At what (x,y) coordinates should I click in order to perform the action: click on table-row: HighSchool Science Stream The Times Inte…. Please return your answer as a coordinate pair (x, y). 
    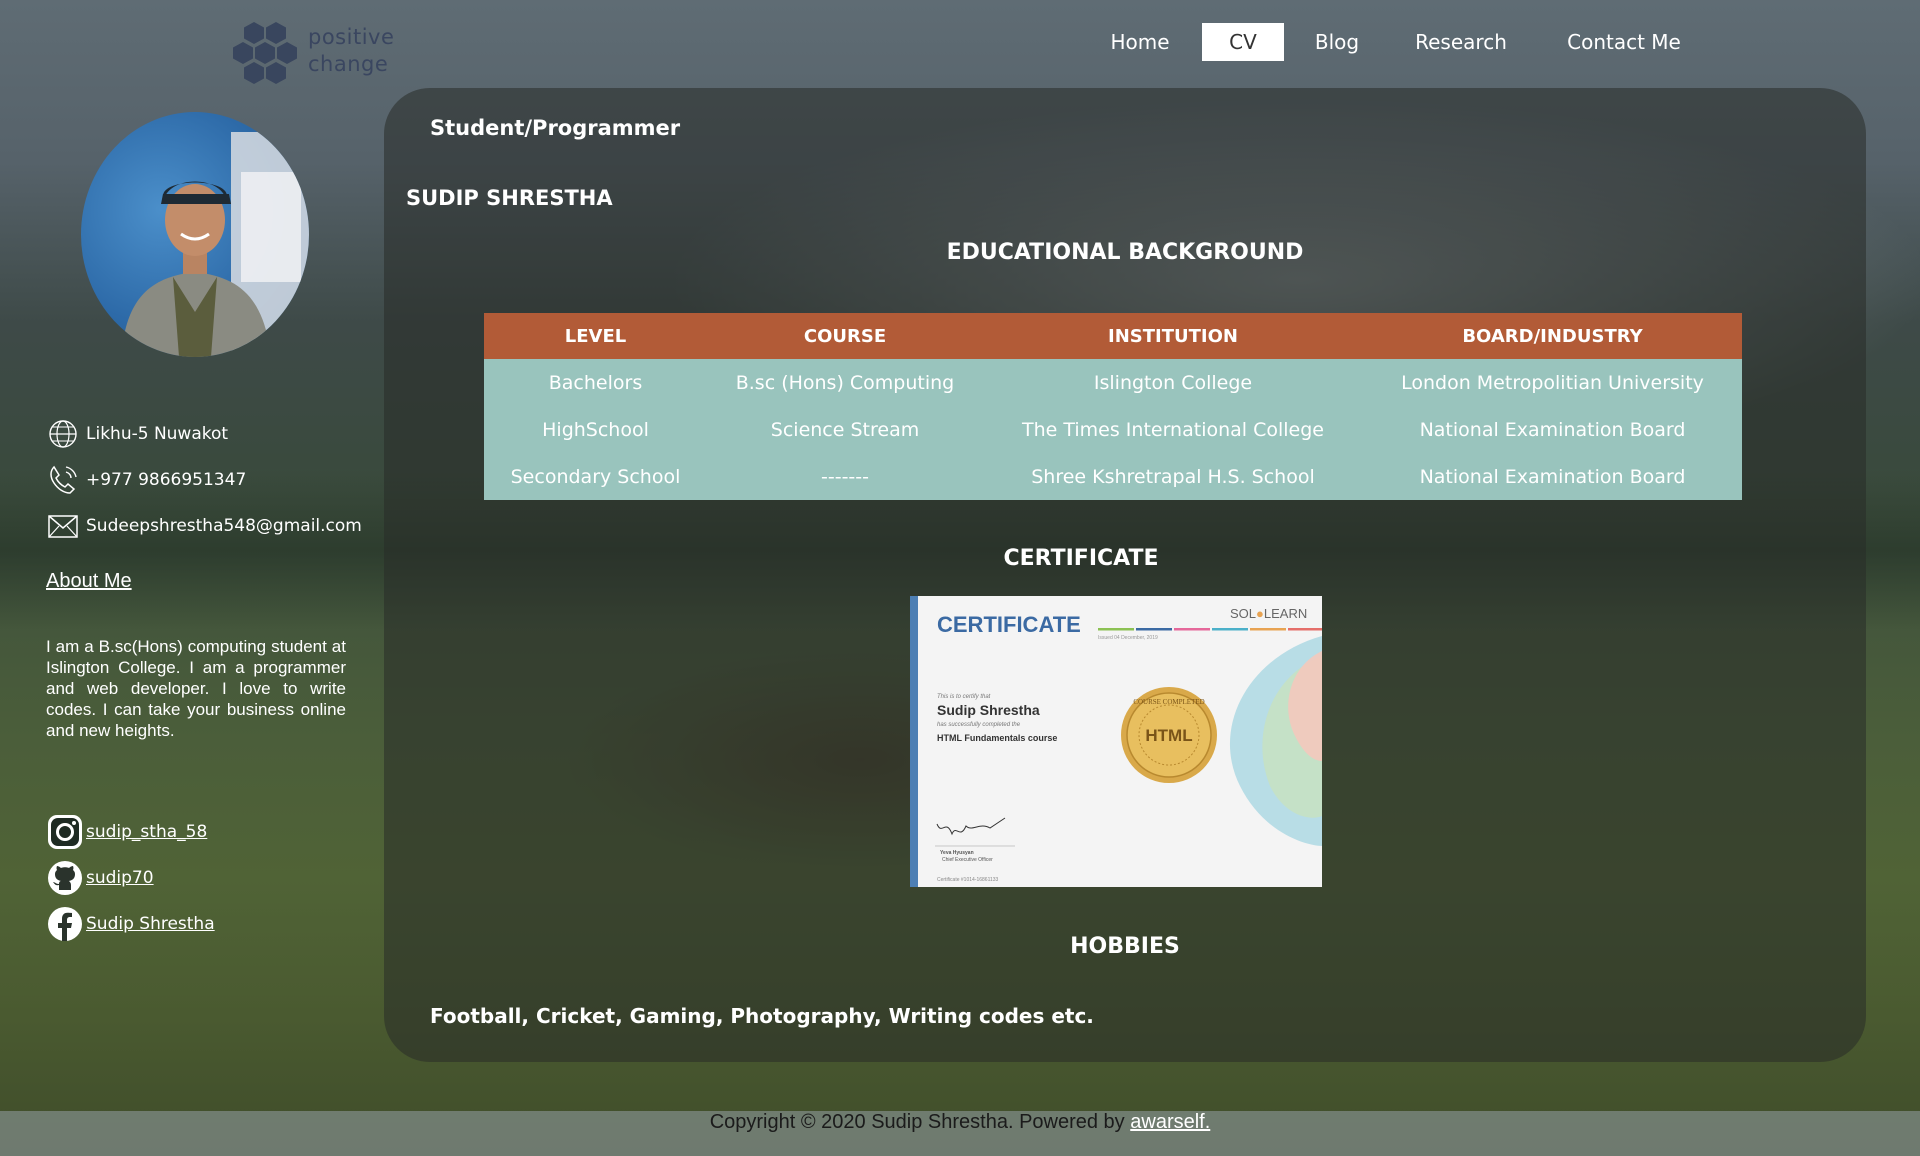
    Looking at the image, I should click on (1113, 429).